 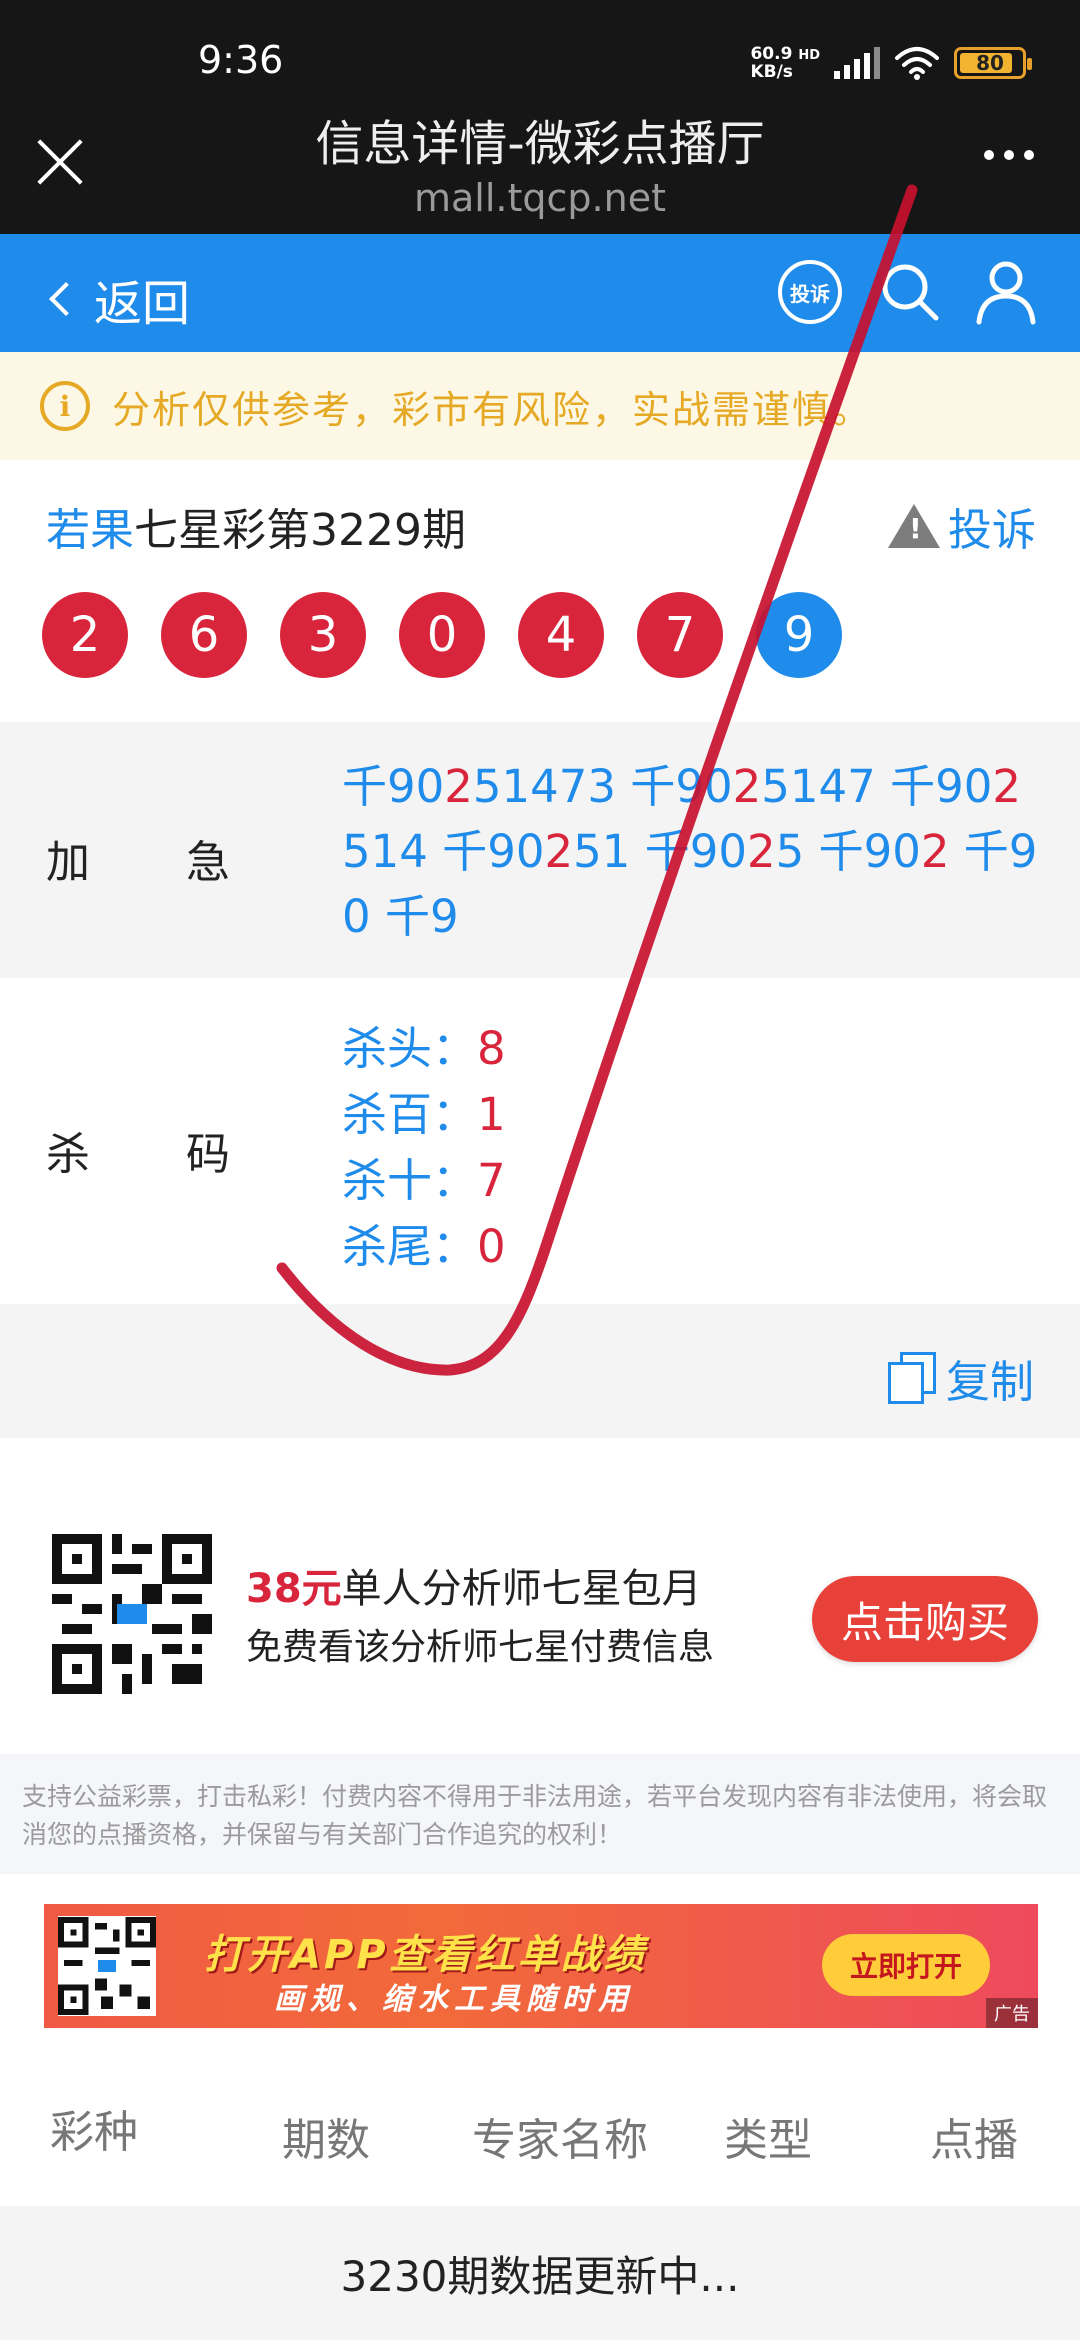 I want to click on urgent-number: 千9025147, so click(x=753, y=786).